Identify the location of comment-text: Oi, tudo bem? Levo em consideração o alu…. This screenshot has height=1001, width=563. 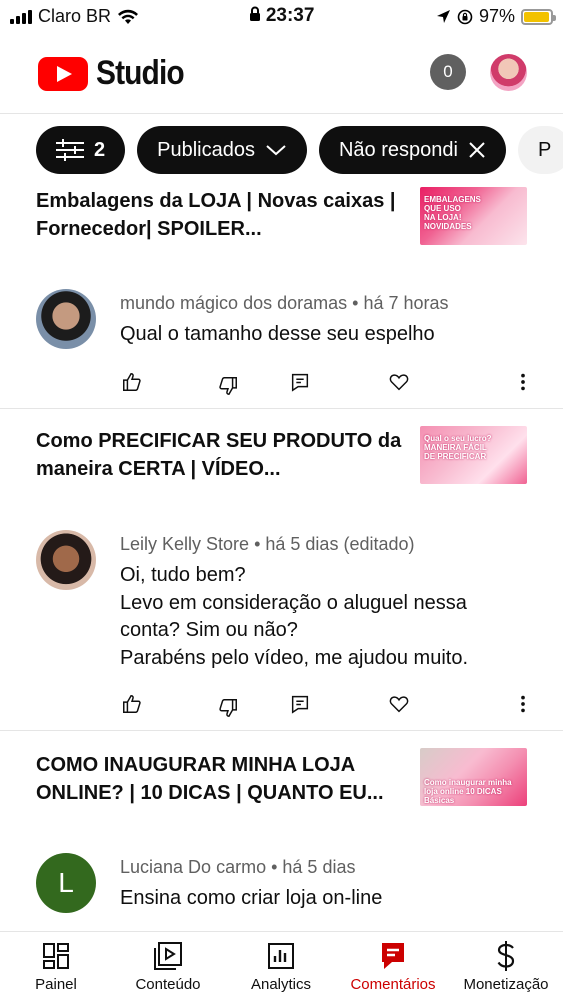
(325, 617).